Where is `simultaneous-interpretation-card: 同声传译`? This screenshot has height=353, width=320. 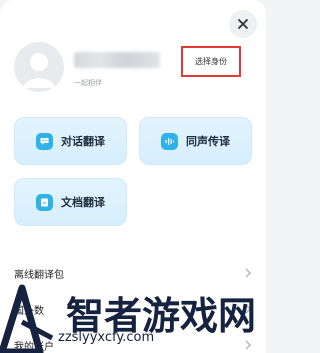 simultaneous-interpretation-card: 同声传译 is located at coordinates (195, 141).